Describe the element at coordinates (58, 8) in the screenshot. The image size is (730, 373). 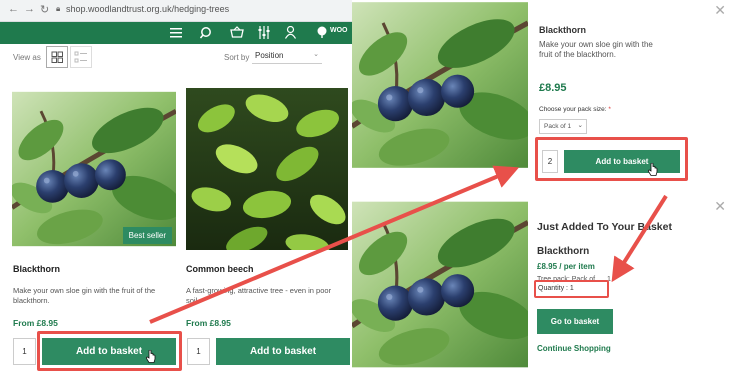
I see `lock-icon: 🔒︎` at that location.